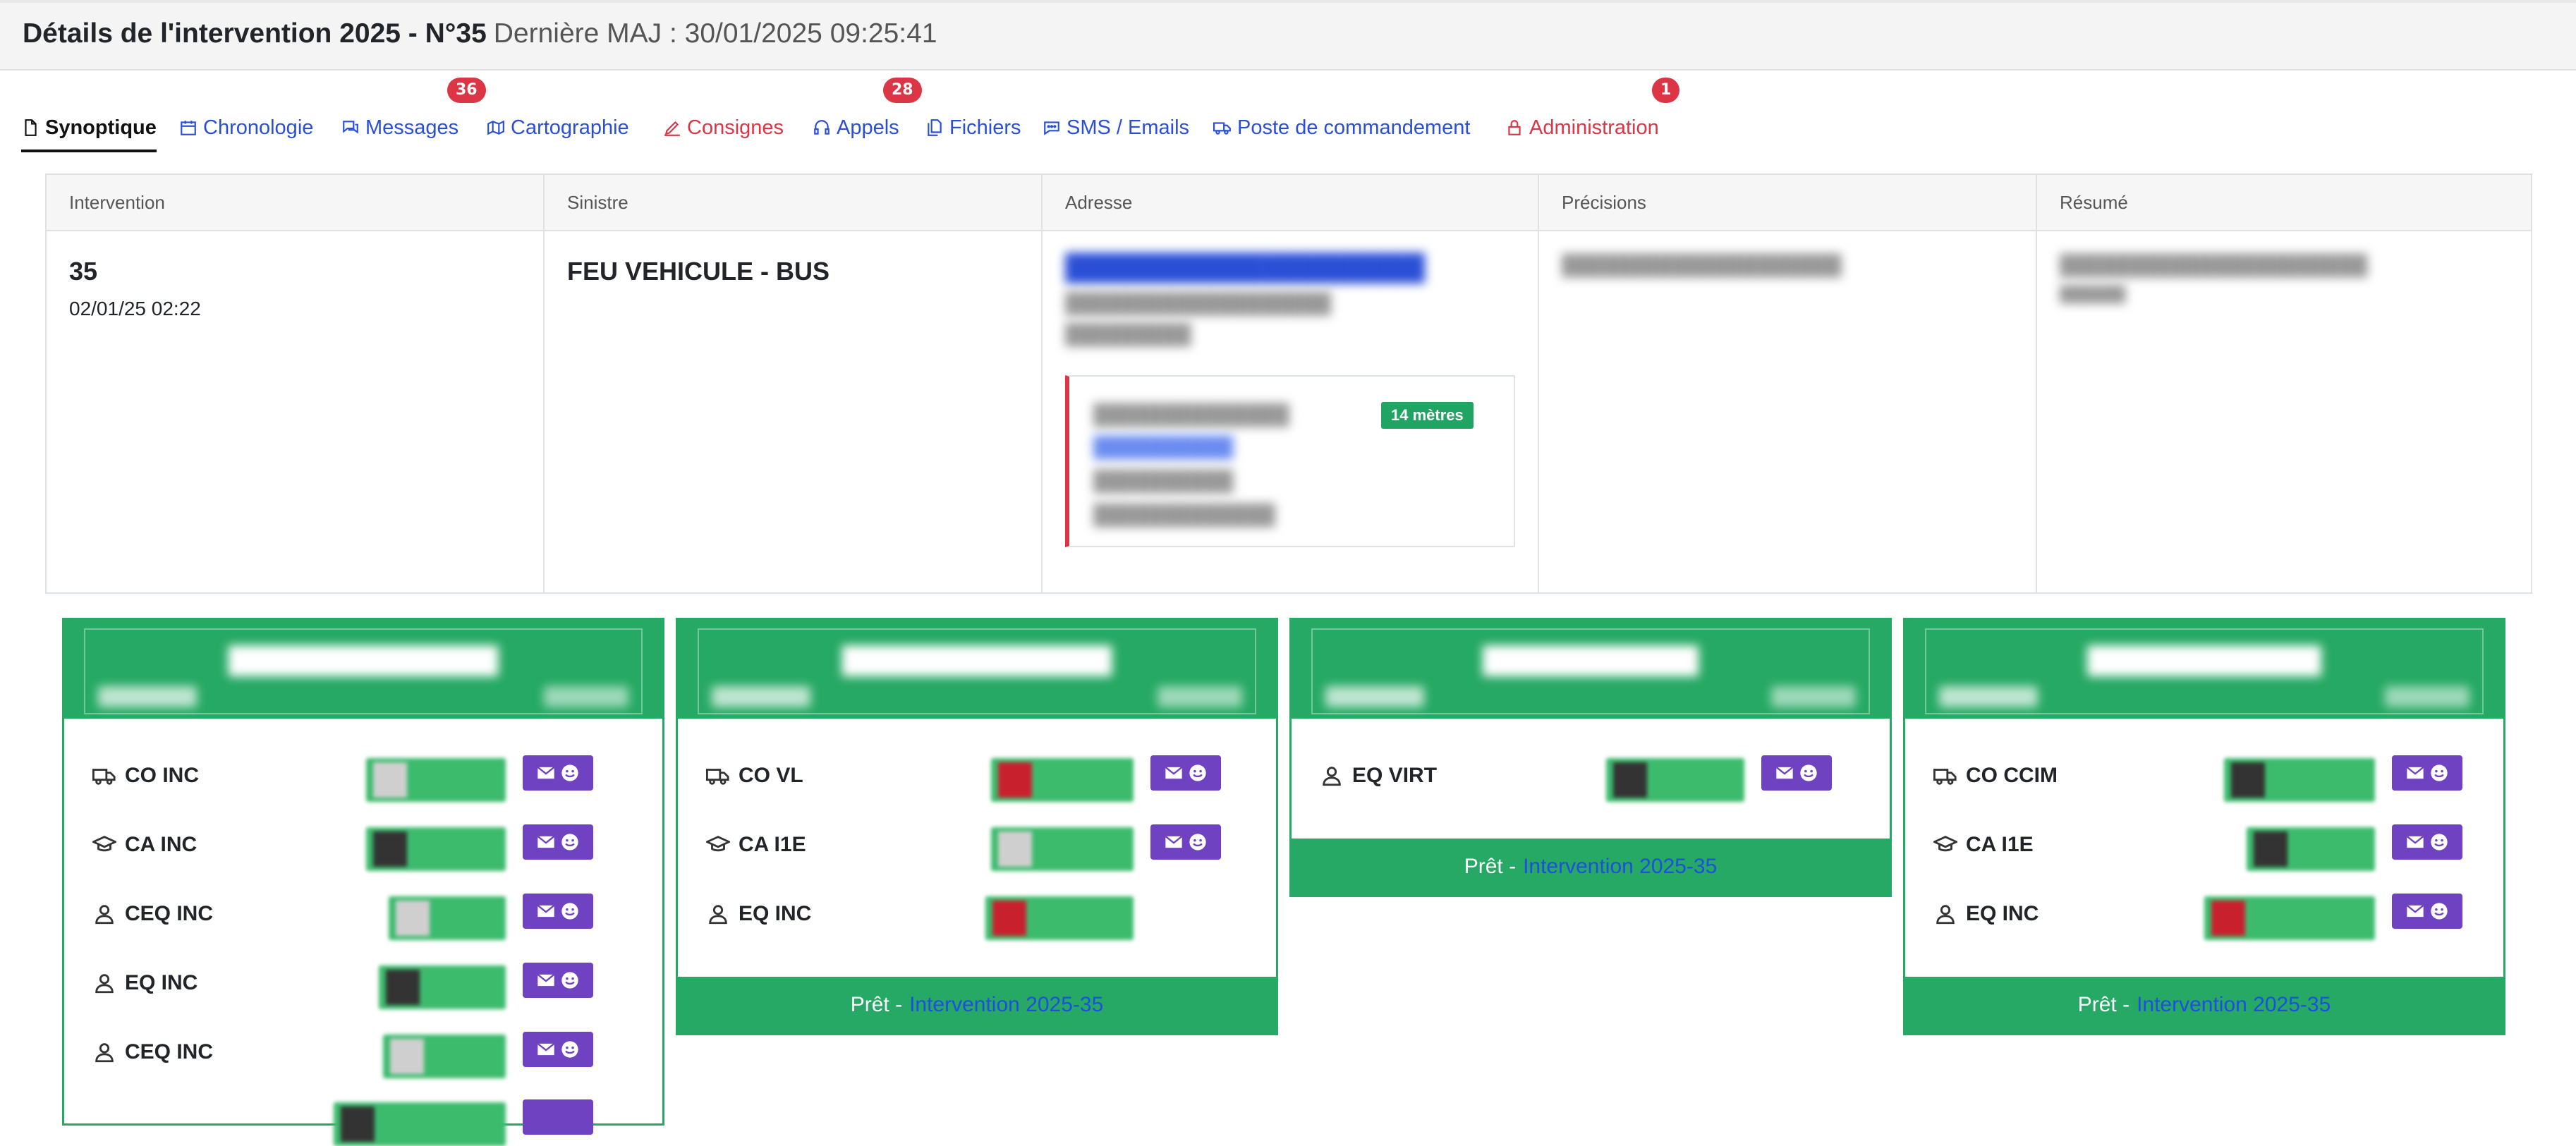 This screenshot has height=1146, width=2576. Describe the element at coordinates (366, 1055) in the screenshot. I see `crew-row: CEQ INC` at that location.